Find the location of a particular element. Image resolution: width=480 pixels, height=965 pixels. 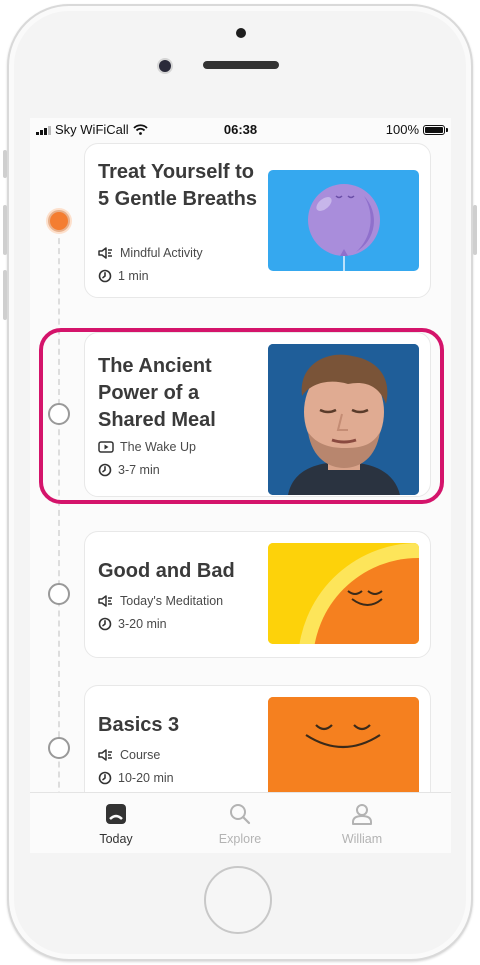

card-duration: 3-20 min is located at coordinates (132, 624).